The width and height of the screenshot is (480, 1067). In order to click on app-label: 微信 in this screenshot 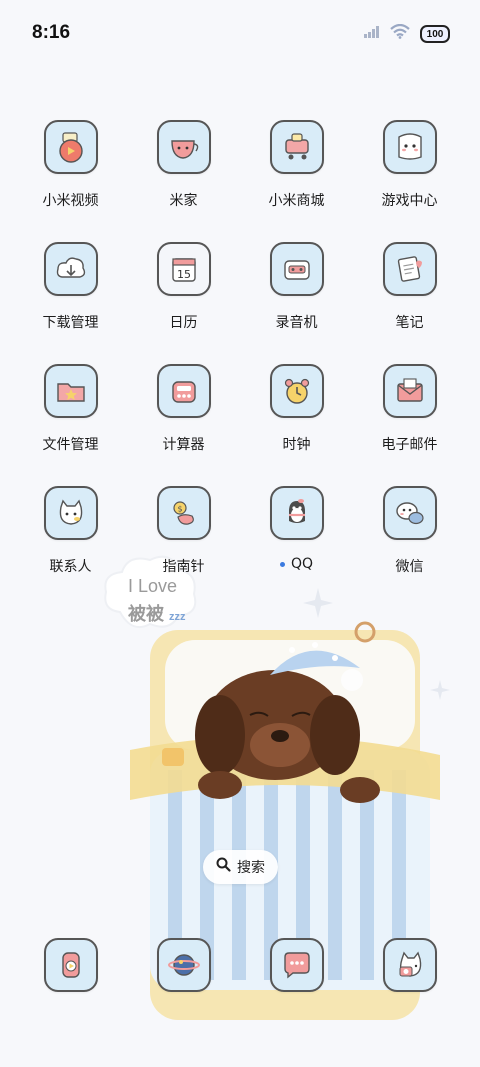, I will do `click(409, 567)`.